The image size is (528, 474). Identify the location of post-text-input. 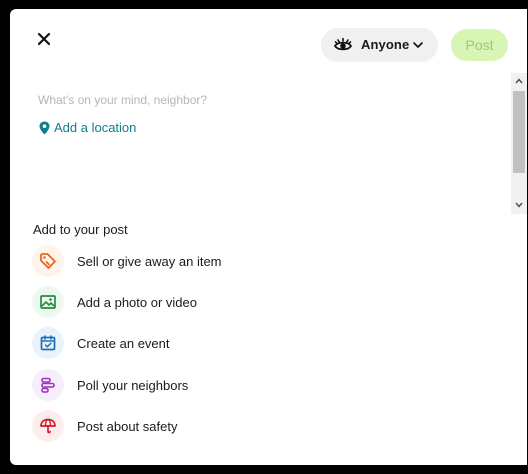
(258, 100).